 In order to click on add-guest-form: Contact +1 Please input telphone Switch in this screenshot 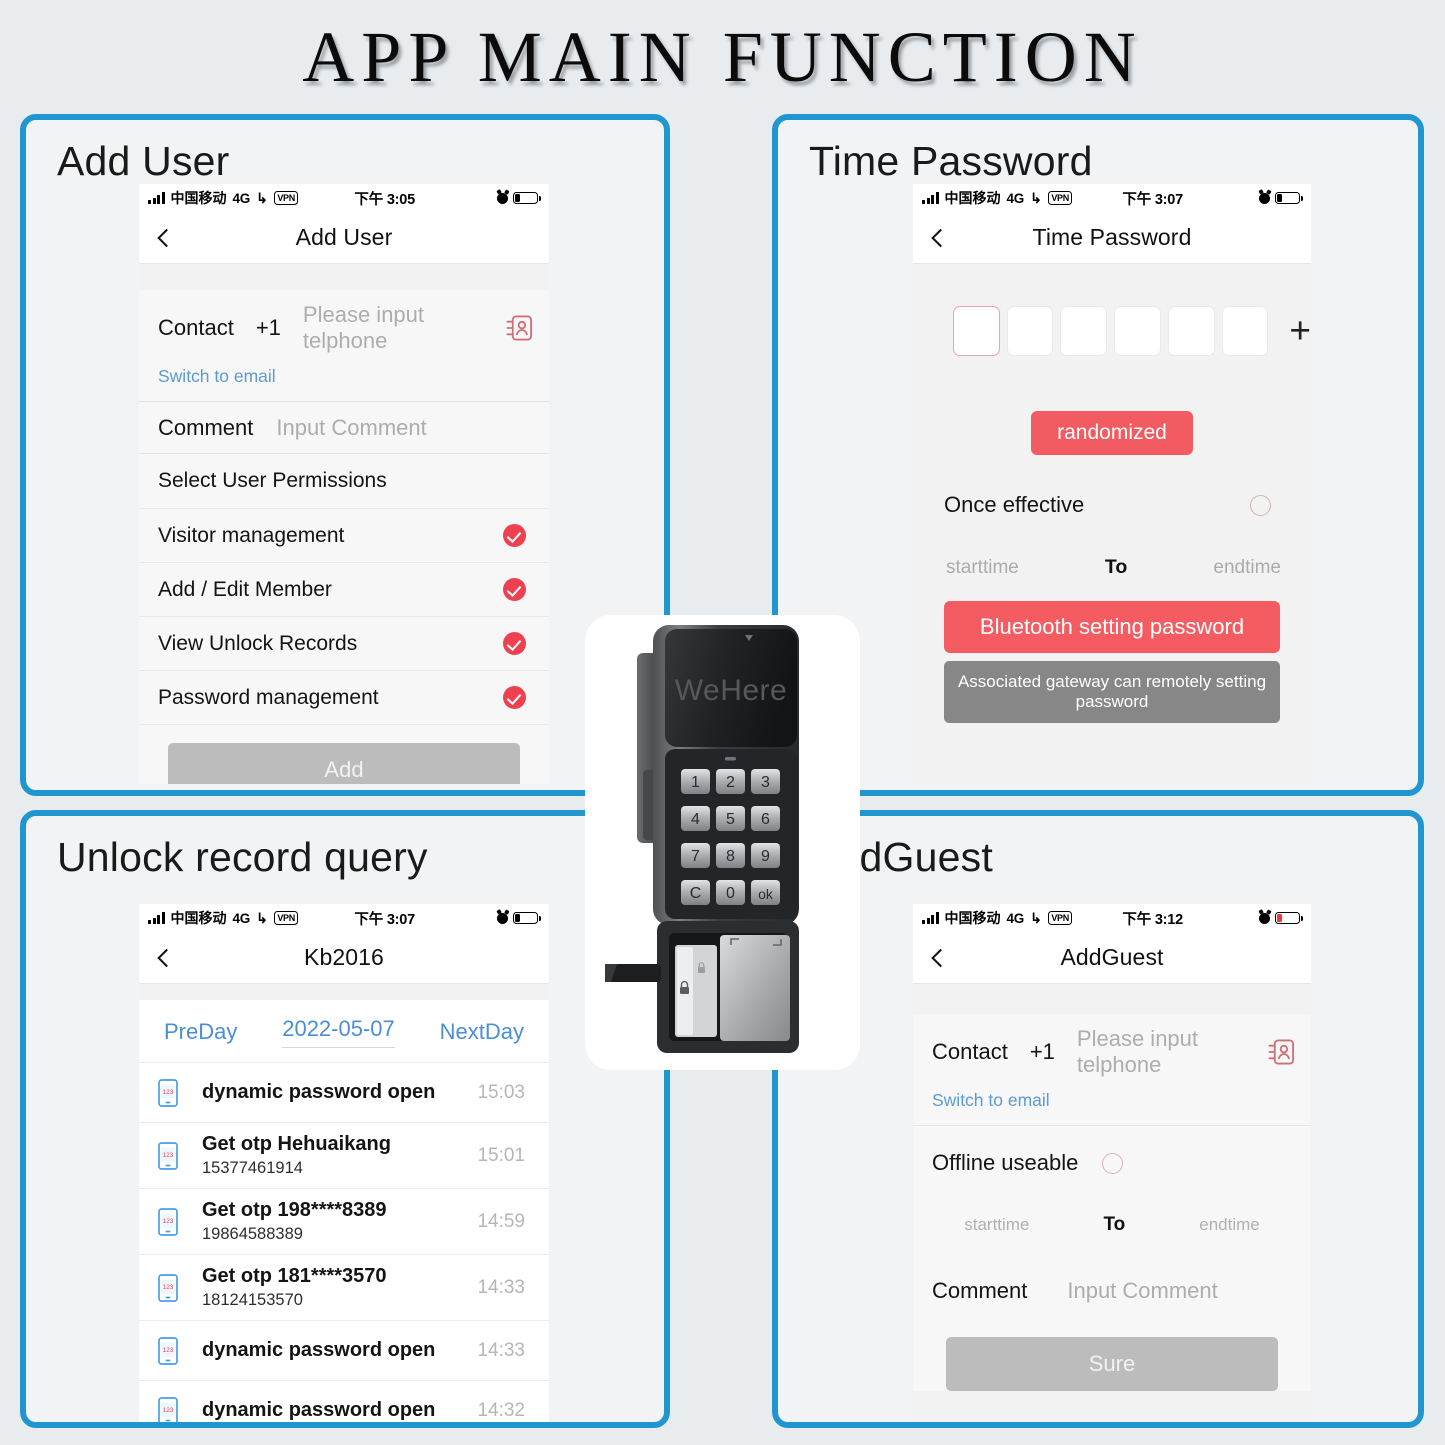, I will do `click(1112, 1202)`.